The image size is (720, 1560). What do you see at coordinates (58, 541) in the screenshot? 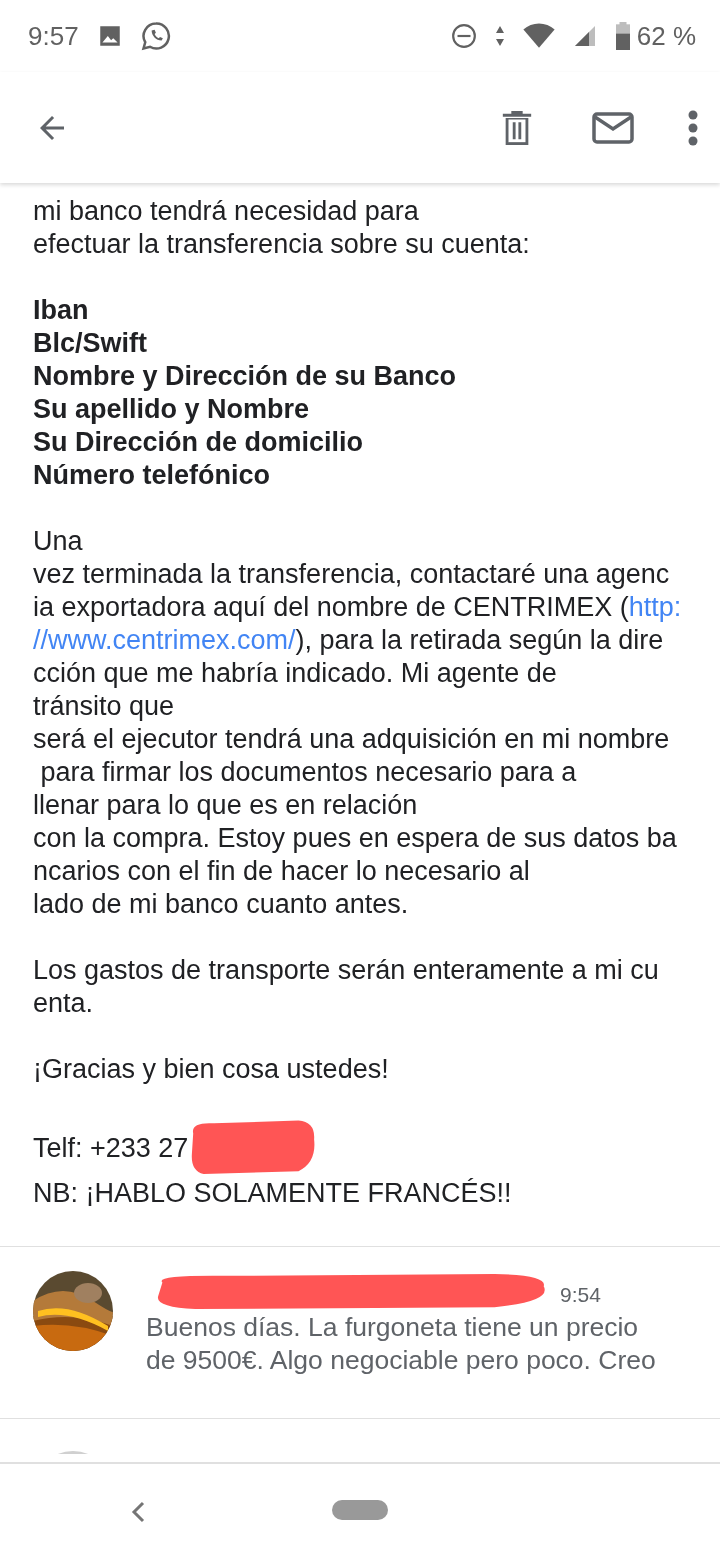
I see `body-line: Una` at bounding box center [58, 541].